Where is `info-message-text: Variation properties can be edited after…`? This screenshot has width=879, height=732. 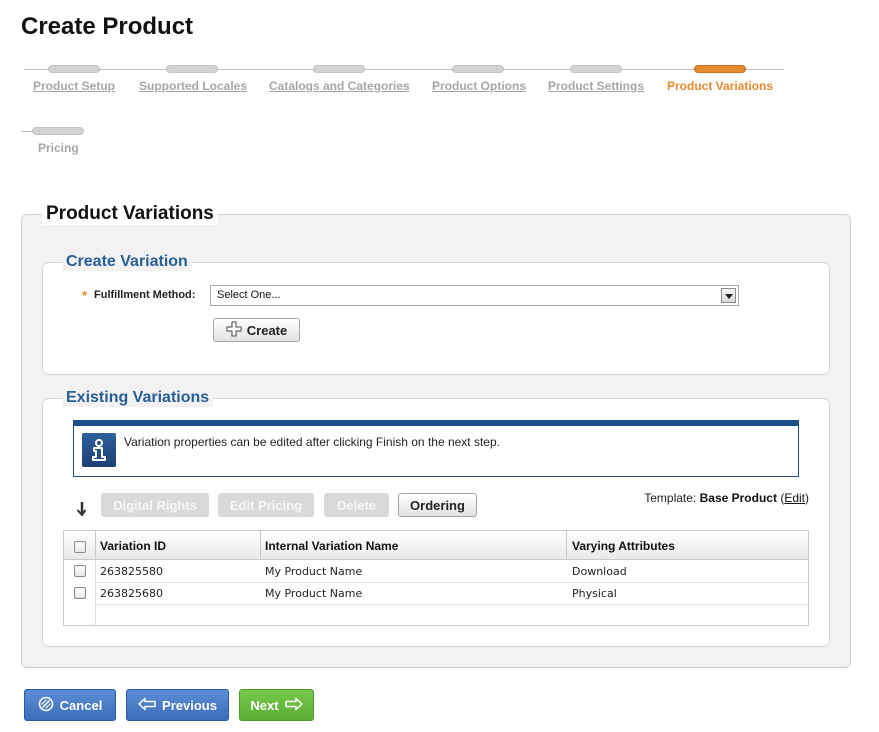 info-message-text: Variation properties can be edited after… is located at coordinates (312, 442).